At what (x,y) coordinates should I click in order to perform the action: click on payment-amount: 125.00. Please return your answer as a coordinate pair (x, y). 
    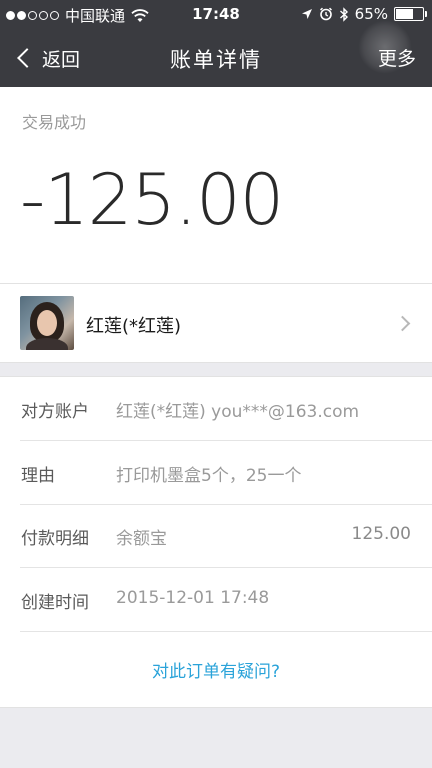
    Looking at the image, I should click on (381, 534).